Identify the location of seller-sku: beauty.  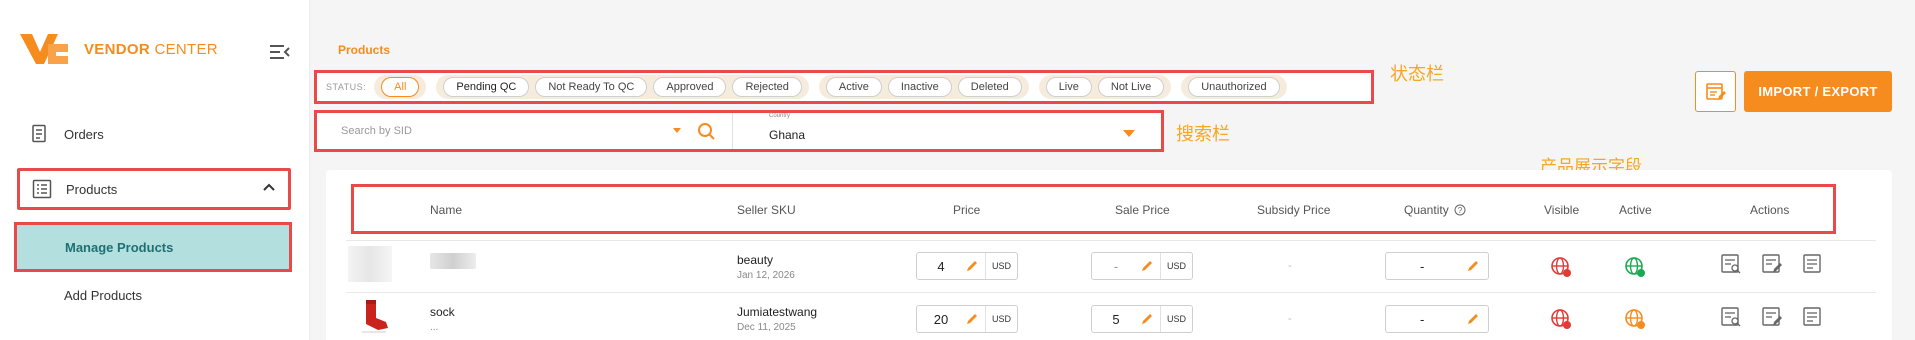
(755, 260).